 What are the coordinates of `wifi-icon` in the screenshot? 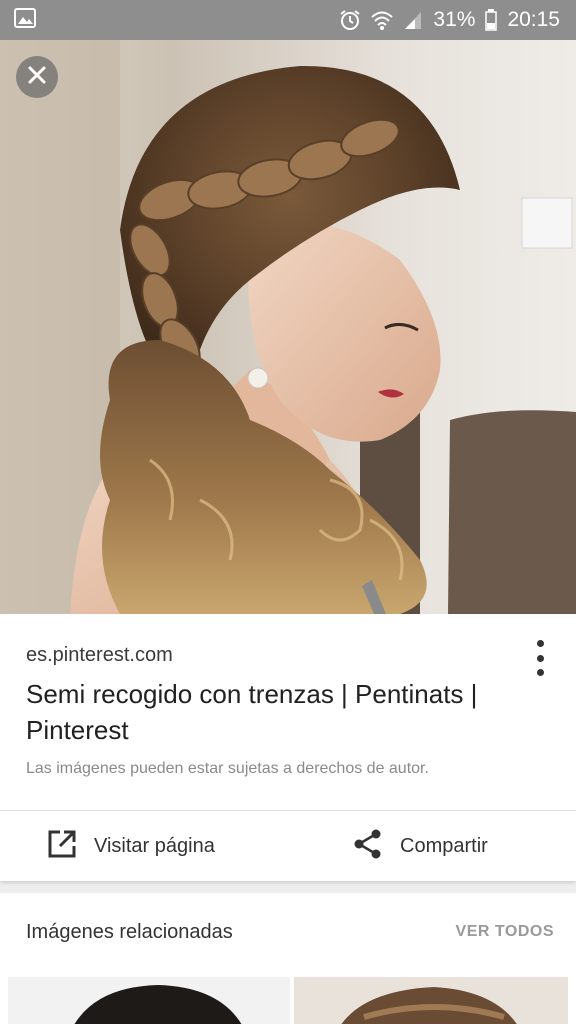 It's located at (382, 20).